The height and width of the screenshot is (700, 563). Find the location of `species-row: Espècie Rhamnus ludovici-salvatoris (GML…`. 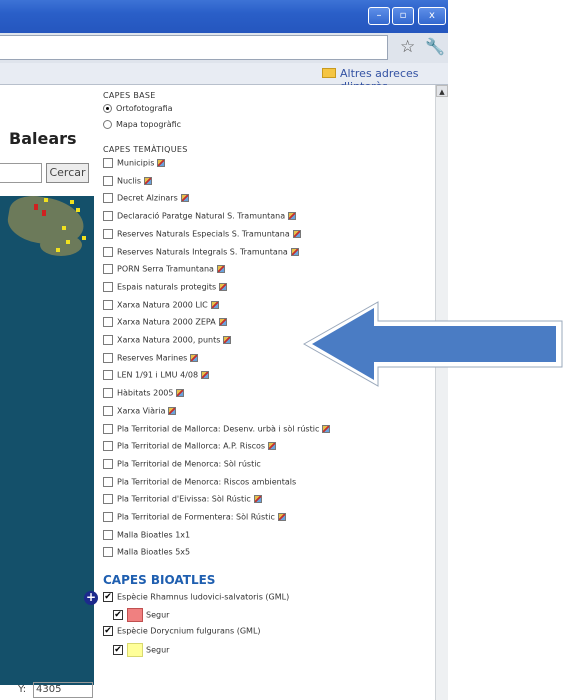

species-row: Espècie Rhamnus ludovici-salvatoris (GML… is located at coordinates (196, 598).